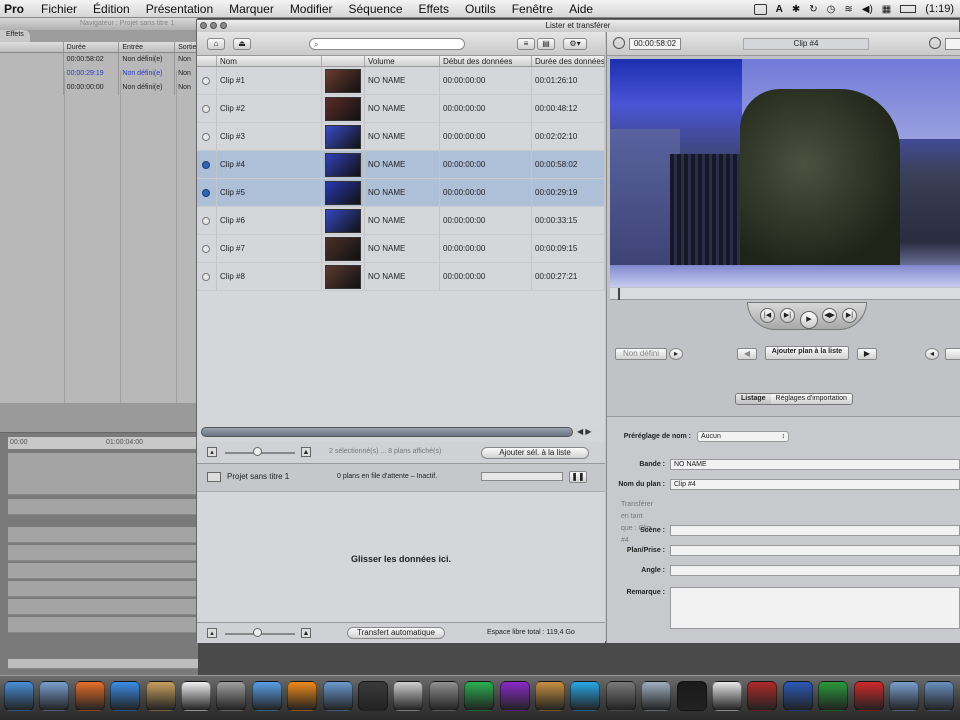 This screenshot has height=720, width=960. Describe the element at coordinates (92, 47) in the screenshot. I see `col-duree: Durée` at that location.